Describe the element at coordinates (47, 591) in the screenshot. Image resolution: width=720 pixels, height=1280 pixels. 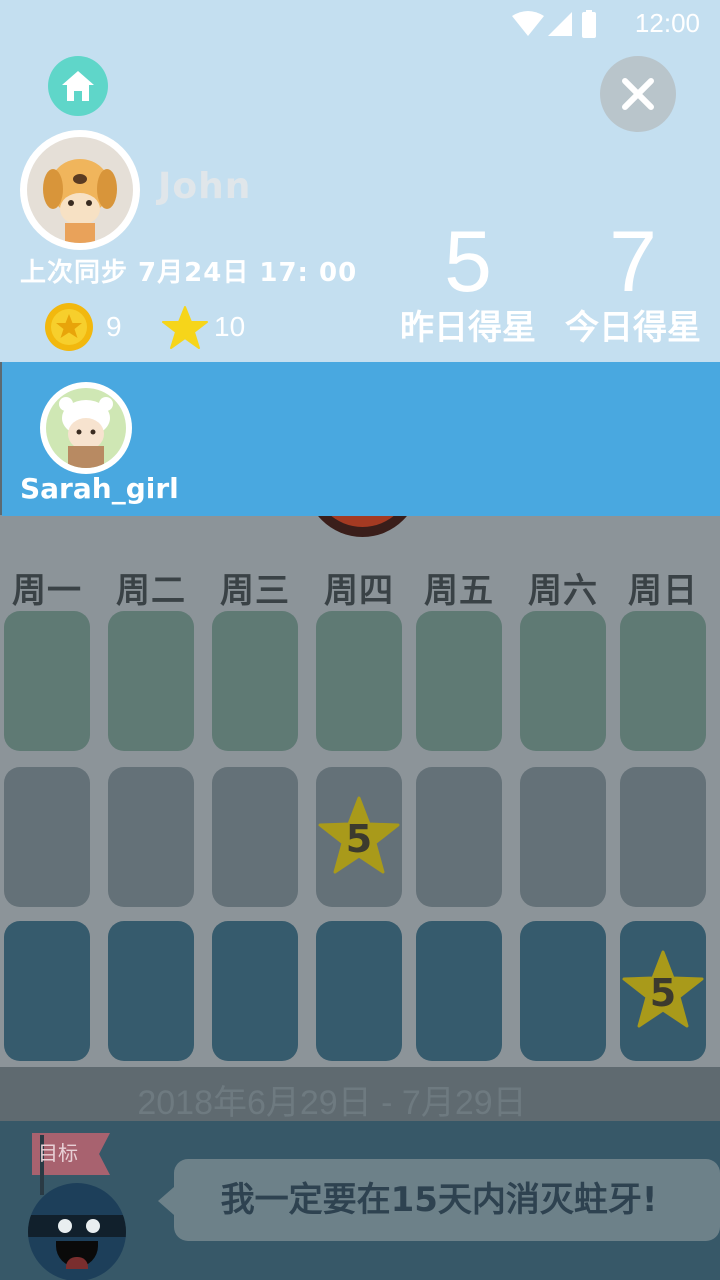
I see `weekday-mon: 周一` at that location.